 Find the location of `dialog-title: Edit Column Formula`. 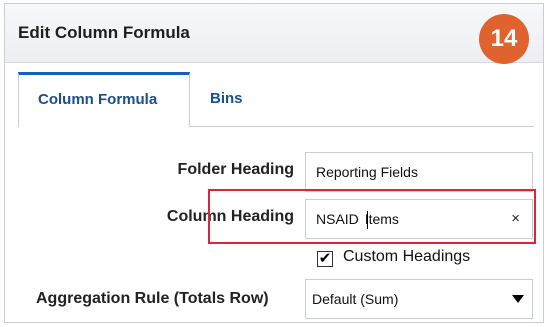

dialog-title: Edit Column Formula is located at coordinates (104, 32).